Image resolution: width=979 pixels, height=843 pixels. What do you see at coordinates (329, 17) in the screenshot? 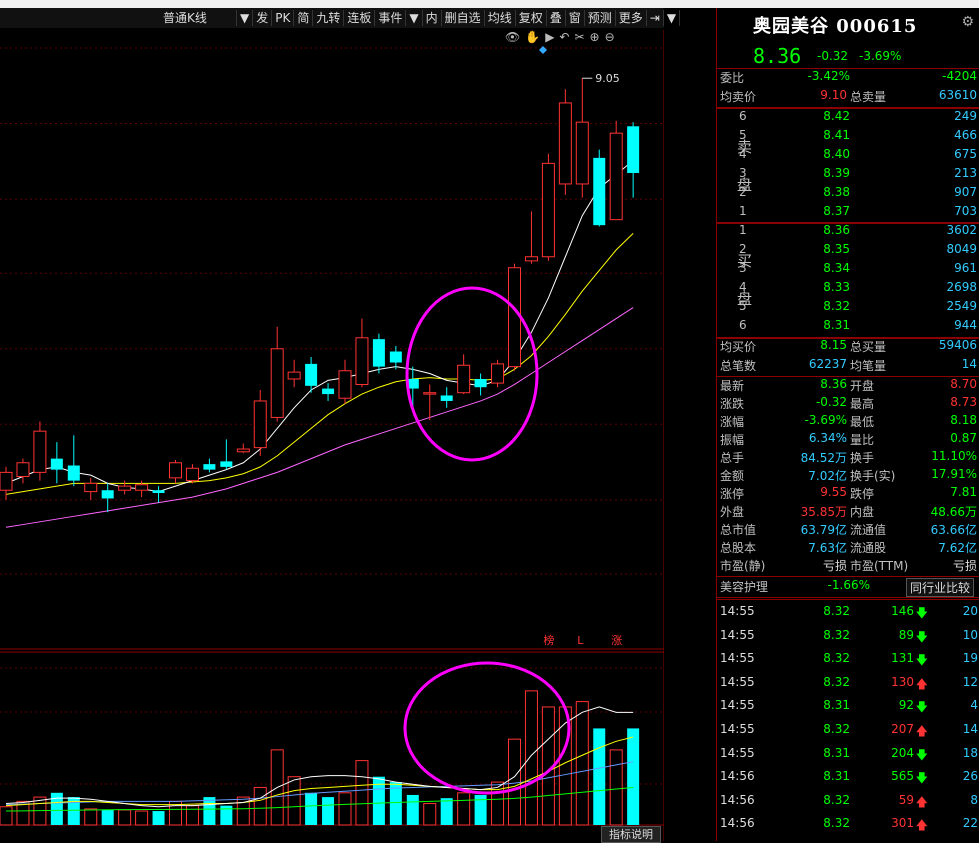
I see `toolbar-item: 九转` at bounding box center [329, 17].